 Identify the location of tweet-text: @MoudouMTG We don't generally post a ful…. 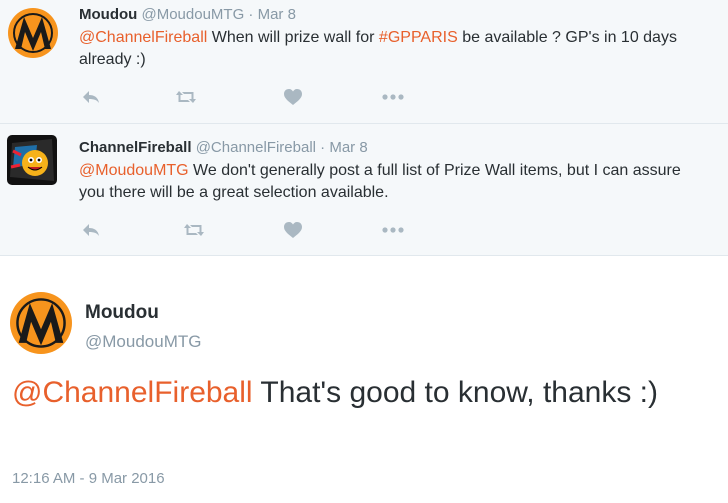
(393, 182).